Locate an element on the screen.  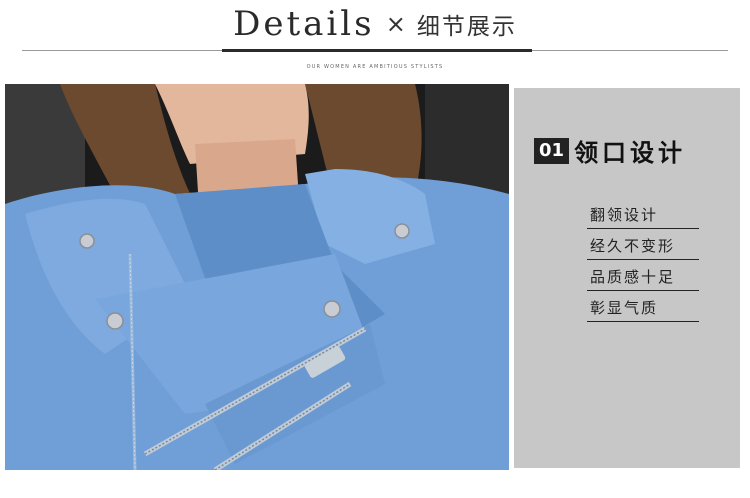
feature-item: 翻领设计 is located at coordinates (643, 213).